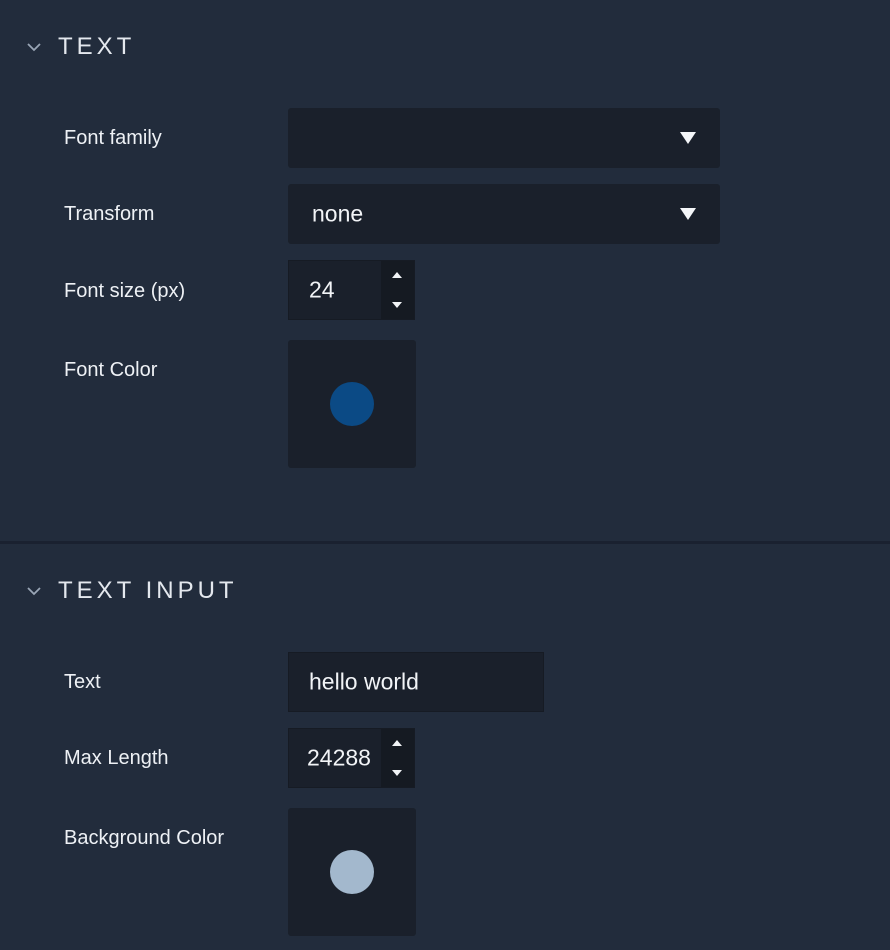 This screenshot has height=950, width=890. Describe the element at coordinates (82, 682) in the screenshot. I see `text-label: Text` at that location.